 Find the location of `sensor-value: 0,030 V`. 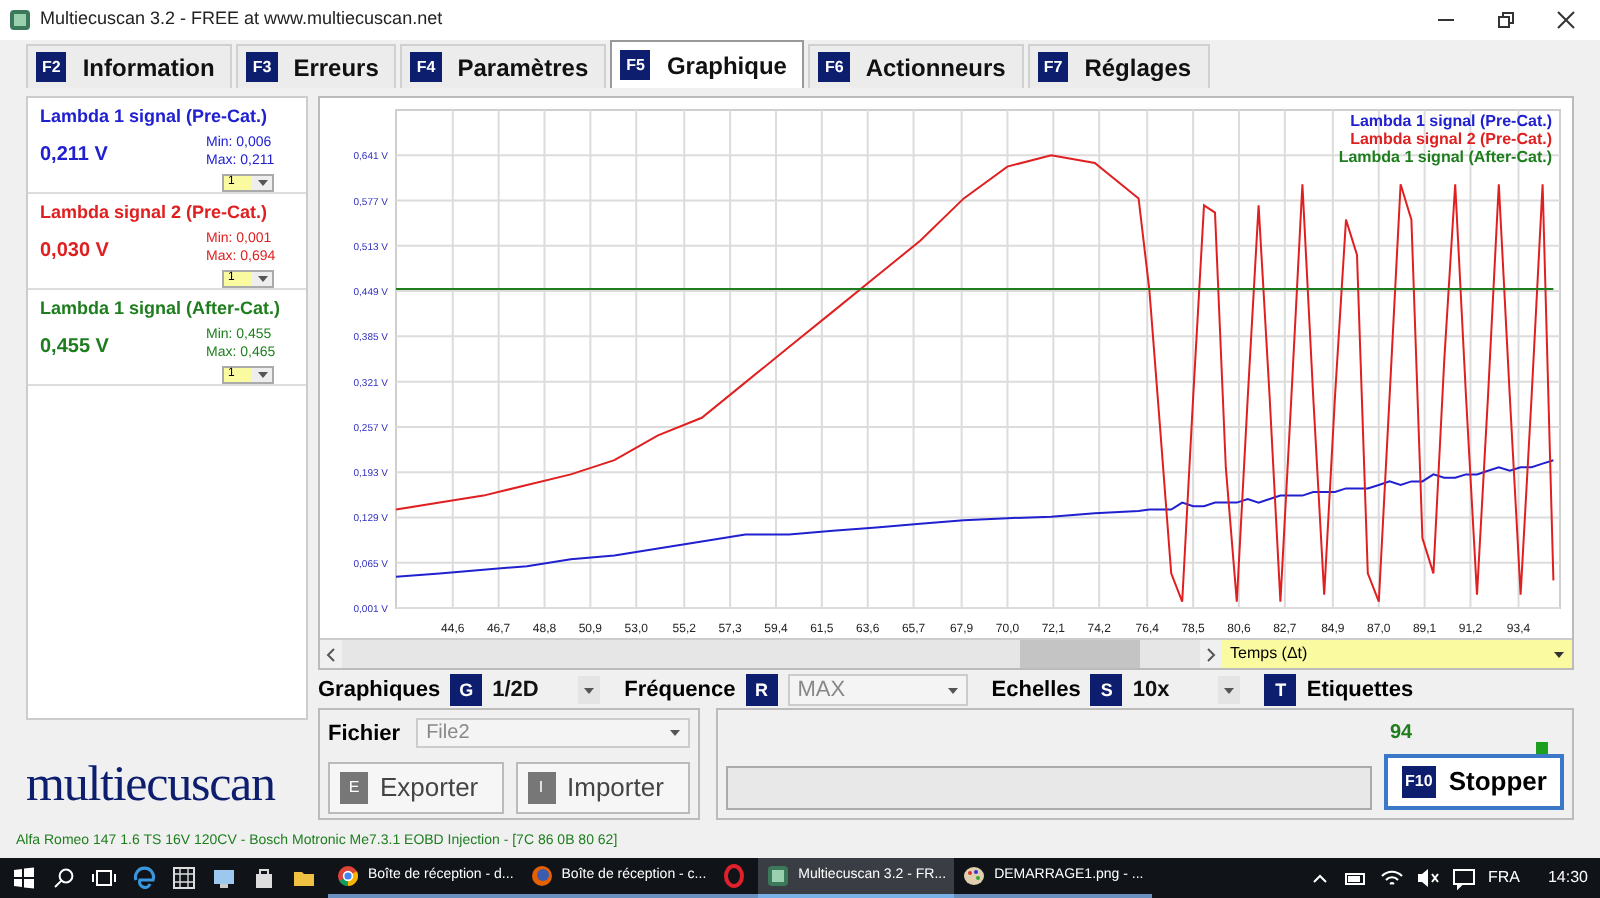

sensor-value: 0,030 V is located at coordinates (75, 252).